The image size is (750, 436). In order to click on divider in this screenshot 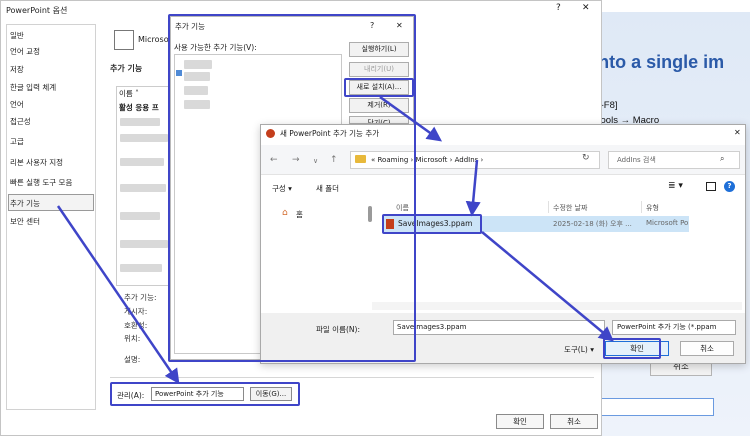, I will do `click(352, 377)`.